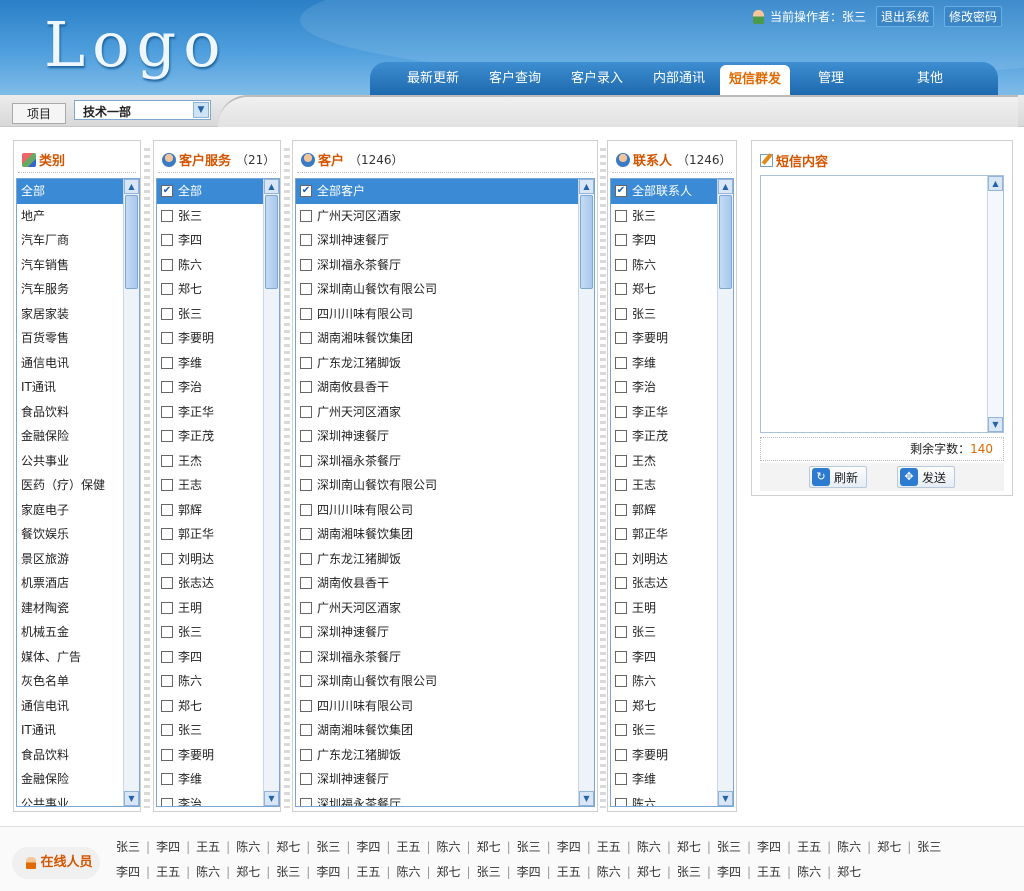 Image resolution: width=1024 pixels, height=891 pixels. What do you see at coordinates (882, 304) in the screenshot?
I see `sms-textarea: ▲ ▼` at bounding box center [882, 304].